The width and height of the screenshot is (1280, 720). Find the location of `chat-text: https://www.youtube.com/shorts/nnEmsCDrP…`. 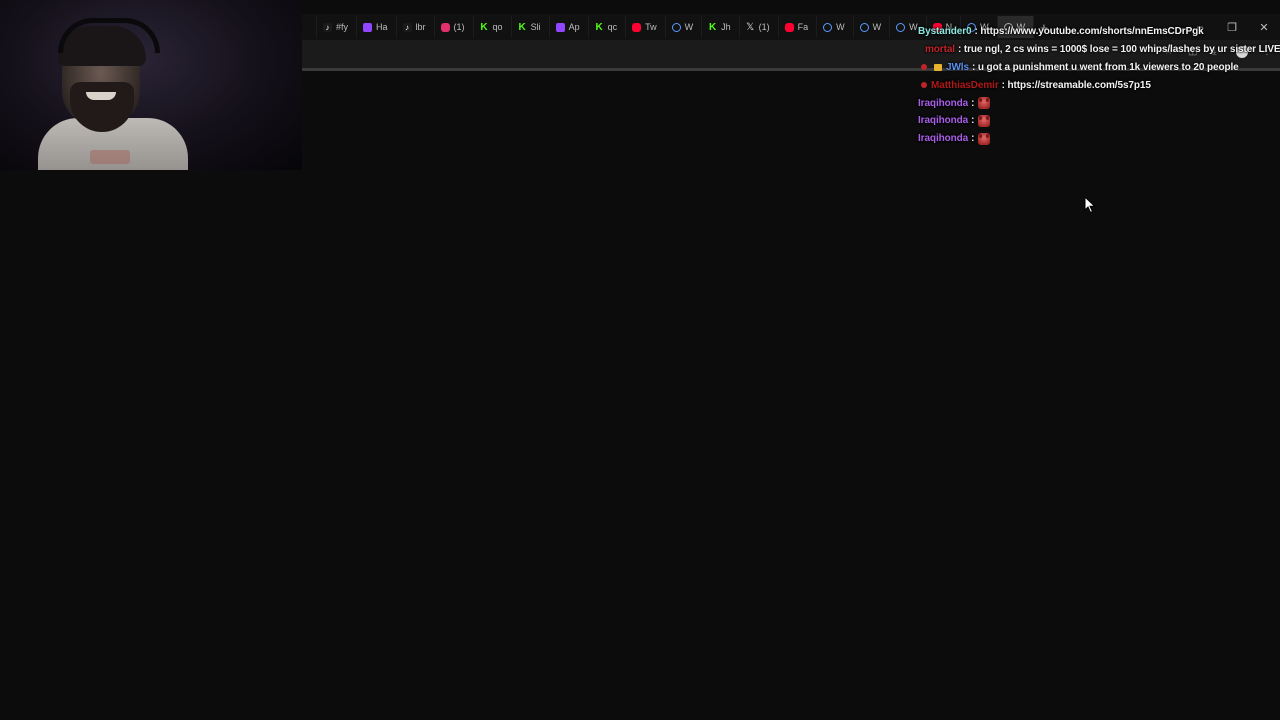

chat-text: https://www.youtube.com/shorts/nnEmsCDrP… is located at coordinates (1092, 32).